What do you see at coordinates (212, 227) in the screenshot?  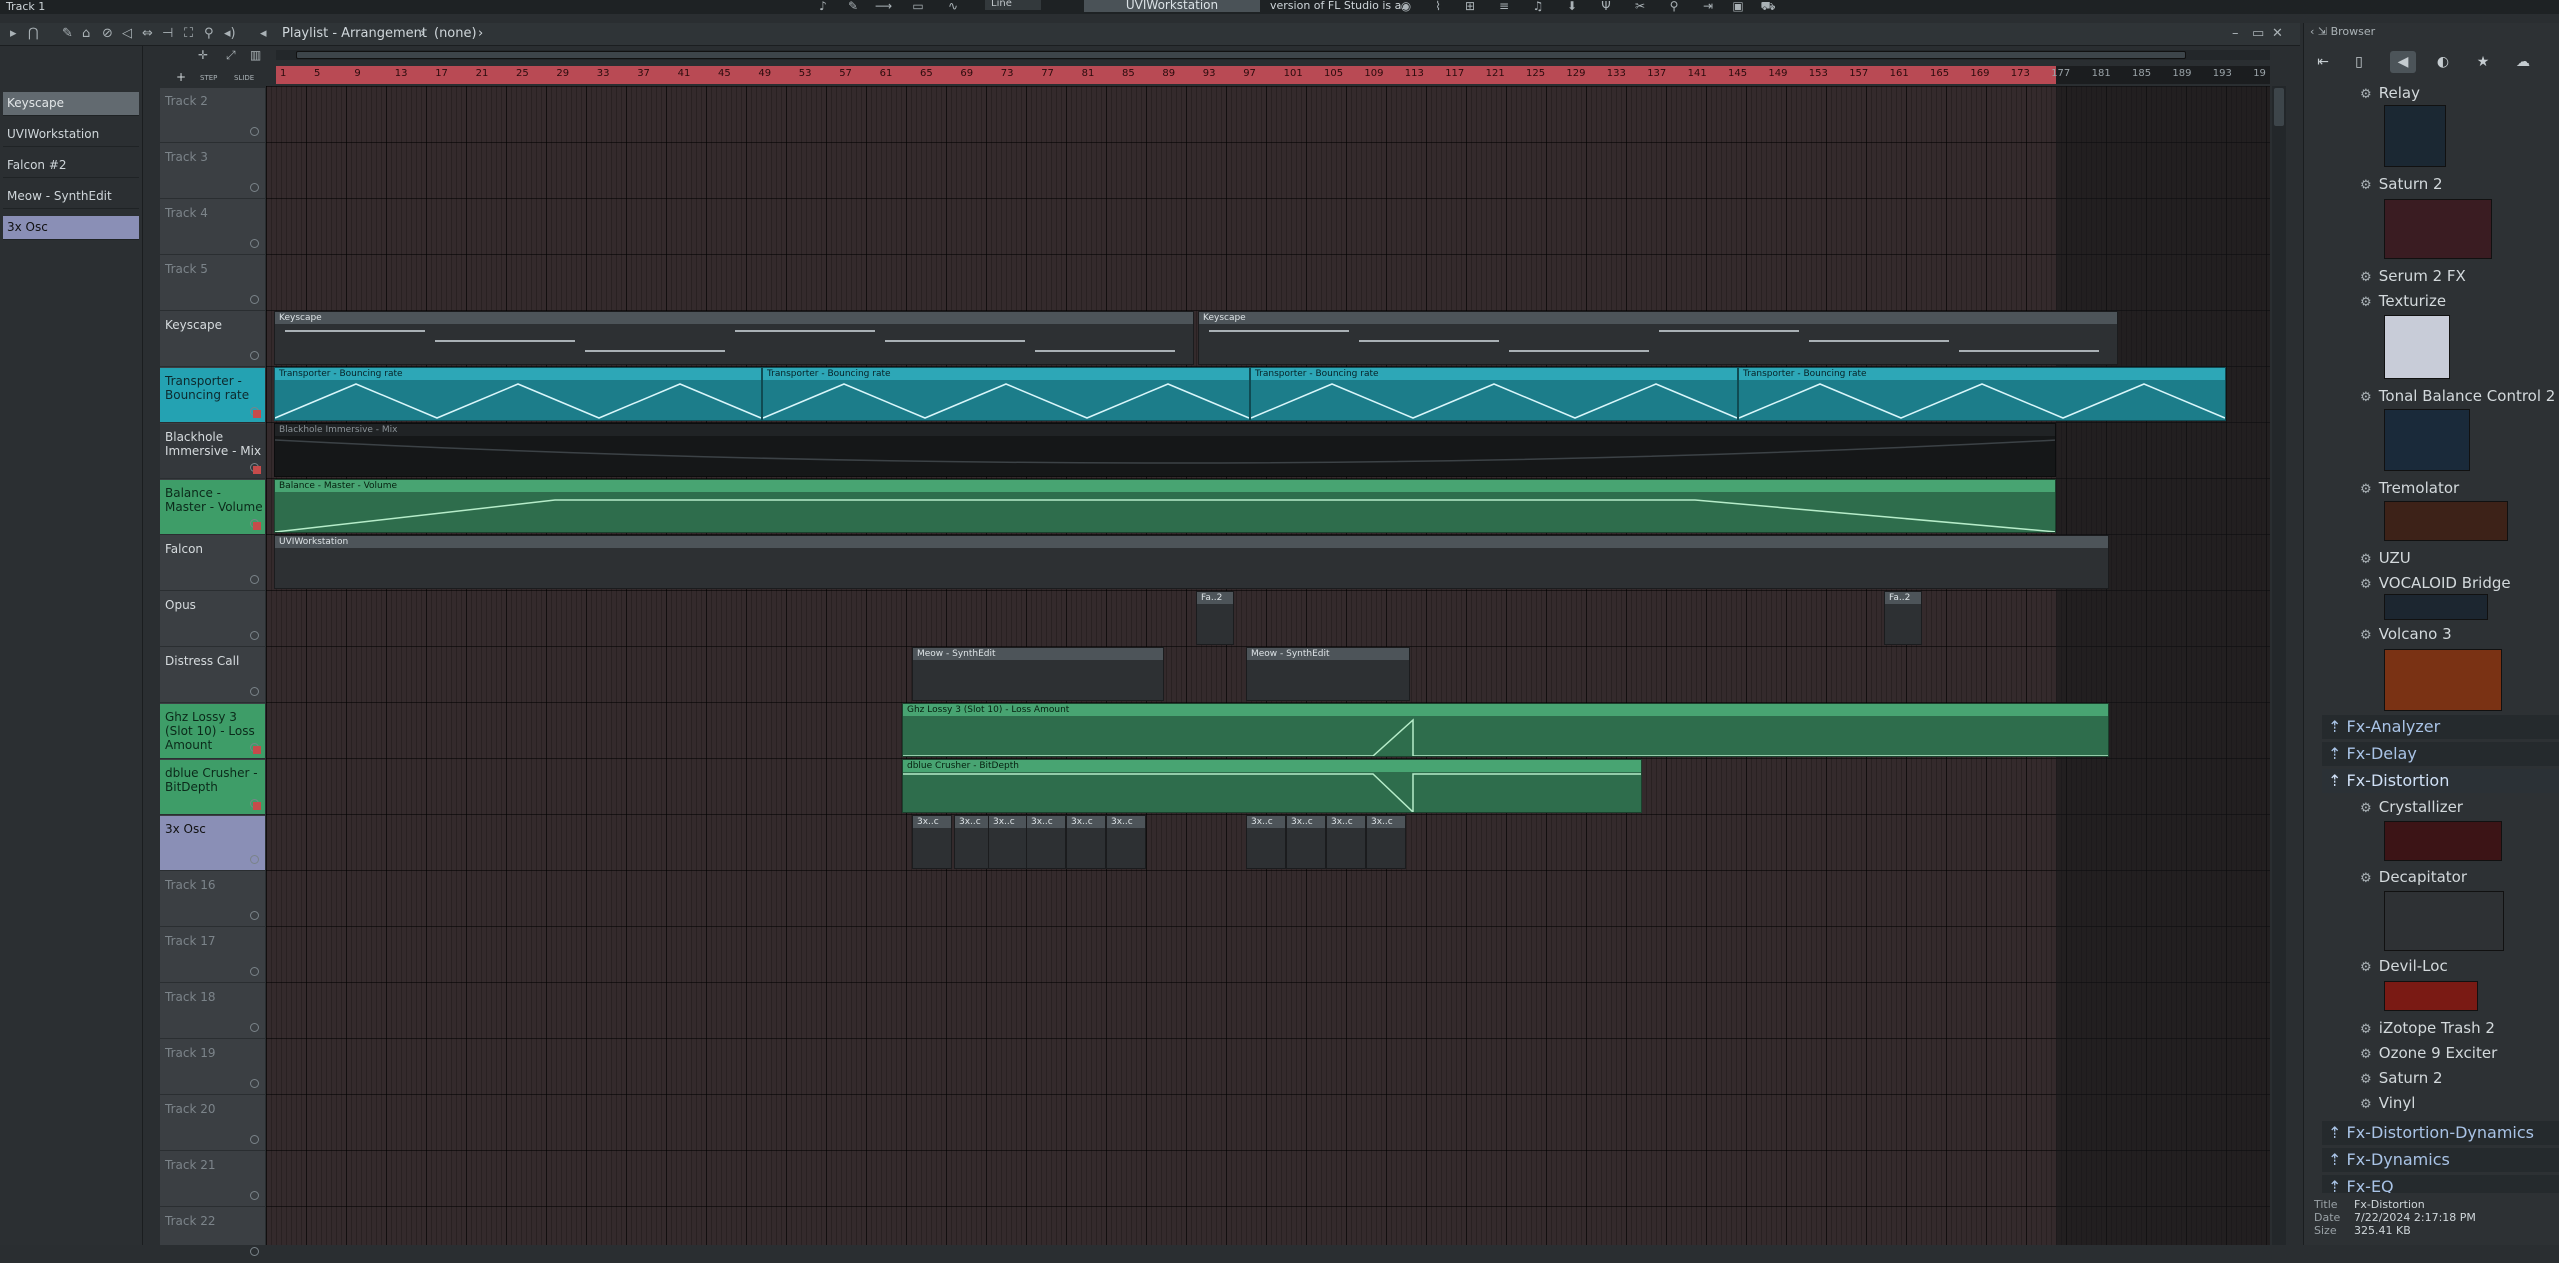 I see `track-header: Track 4` at bounding box center [212, 227].